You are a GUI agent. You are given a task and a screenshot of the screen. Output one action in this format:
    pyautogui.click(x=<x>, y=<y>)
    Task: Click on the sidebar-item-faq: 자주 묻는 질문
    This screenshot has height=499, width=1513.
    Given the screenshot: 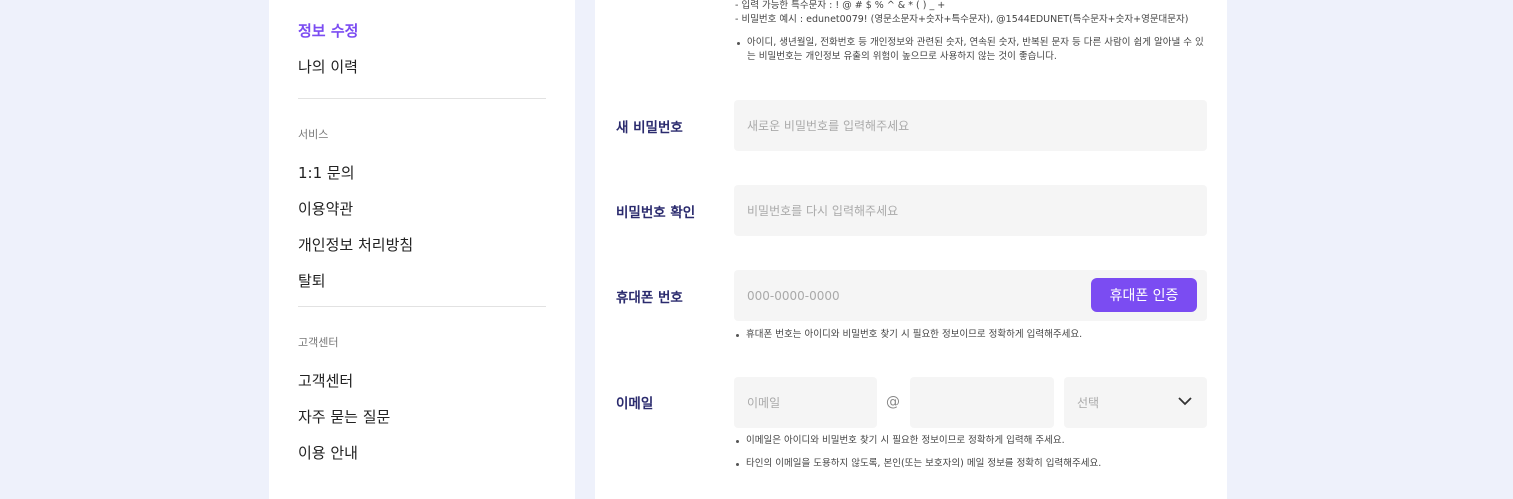 What is the action you would take?
    pyautogui.click(x=422, y=417)
    